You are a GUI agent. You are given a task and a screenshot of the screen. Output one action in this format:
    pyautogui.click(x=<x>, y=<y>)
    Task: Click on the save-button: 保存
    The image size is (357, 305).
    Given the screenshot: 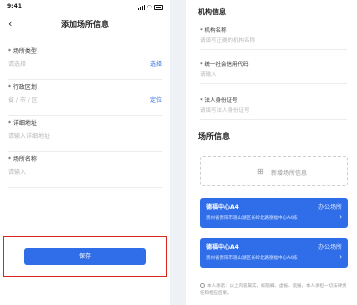 What is the action you would take?
    pyautogui.click(x=85, y=256)
    